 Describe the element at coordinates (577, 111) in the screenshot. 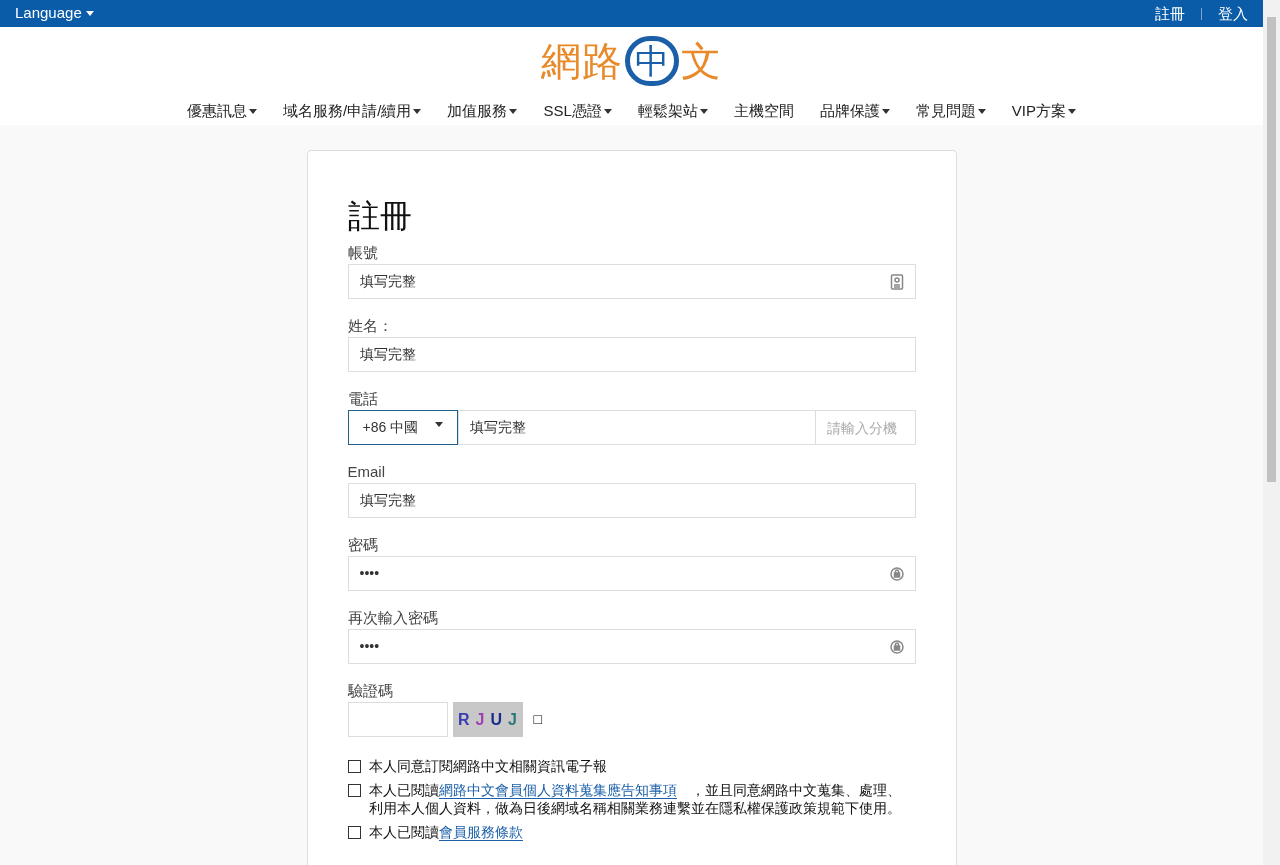

I see `nav-link: SSL憑證` at that location.